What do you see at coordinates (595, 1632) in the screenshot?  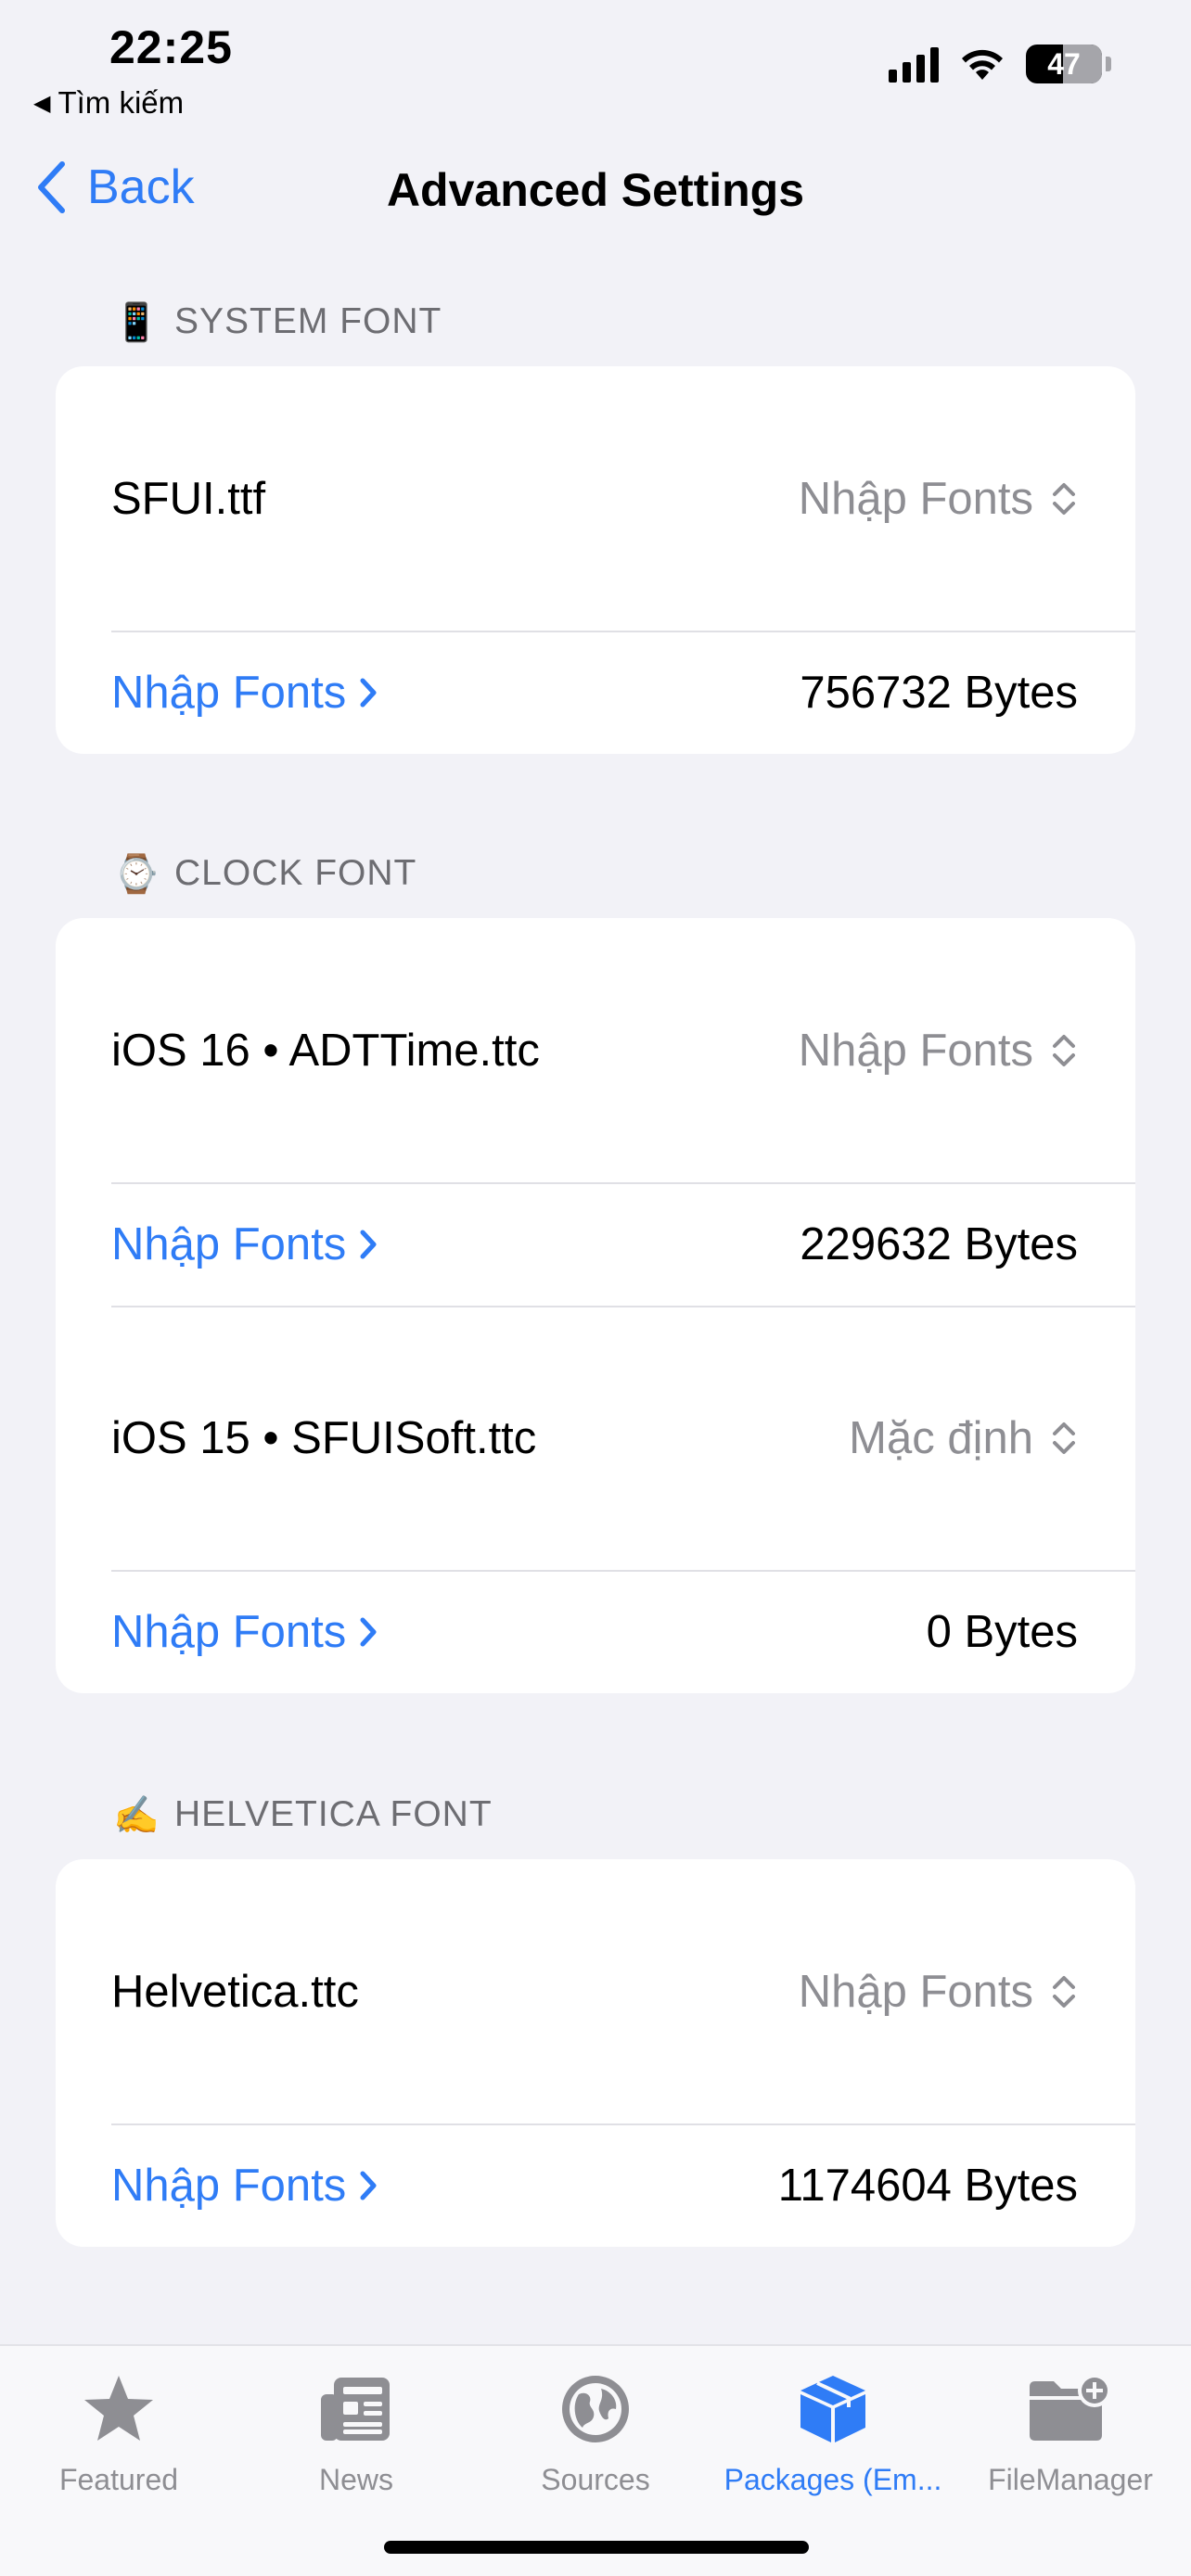 I see `font-import-row: Nhập Fonts 0 Bytes` at bounding box center [595, 1632].